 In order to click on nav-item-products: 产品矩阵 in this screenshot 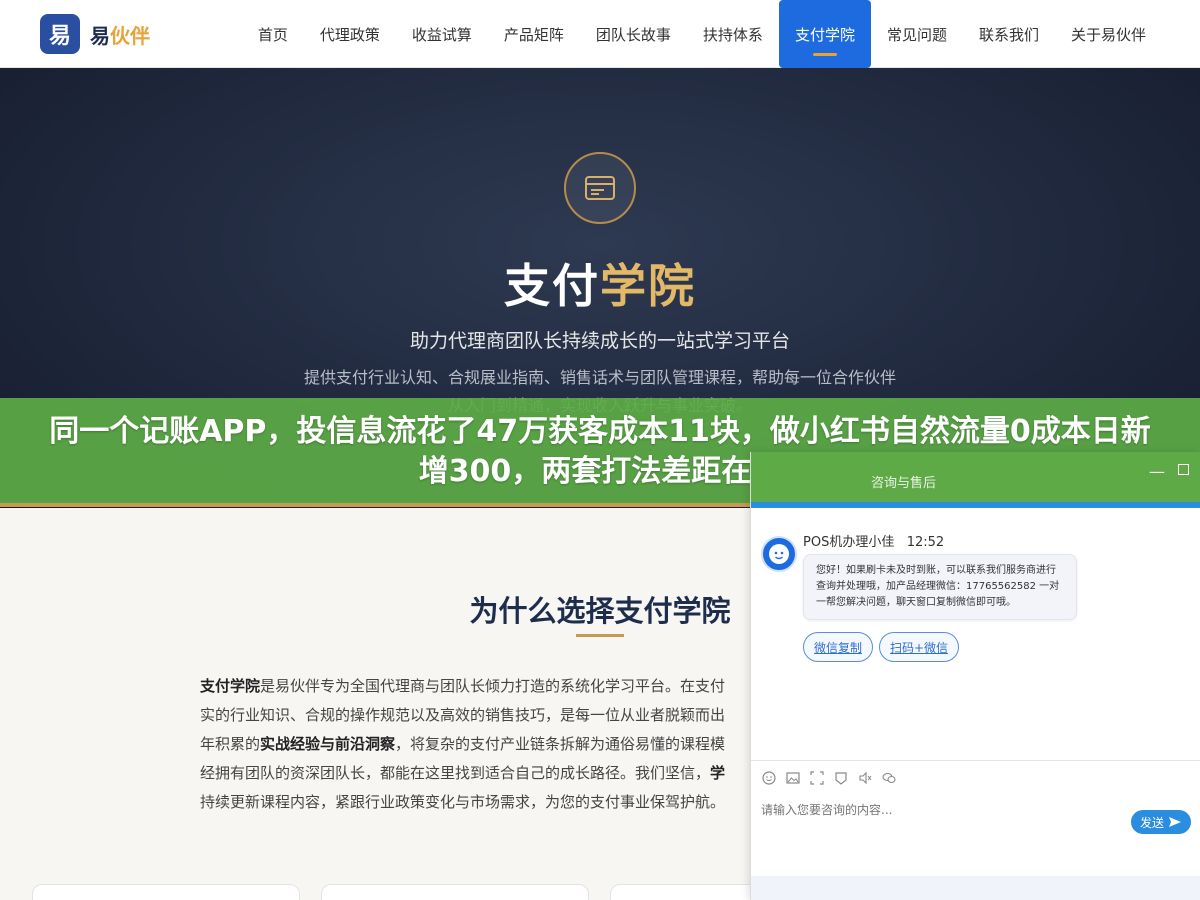, I will do `click(534, 34)`.